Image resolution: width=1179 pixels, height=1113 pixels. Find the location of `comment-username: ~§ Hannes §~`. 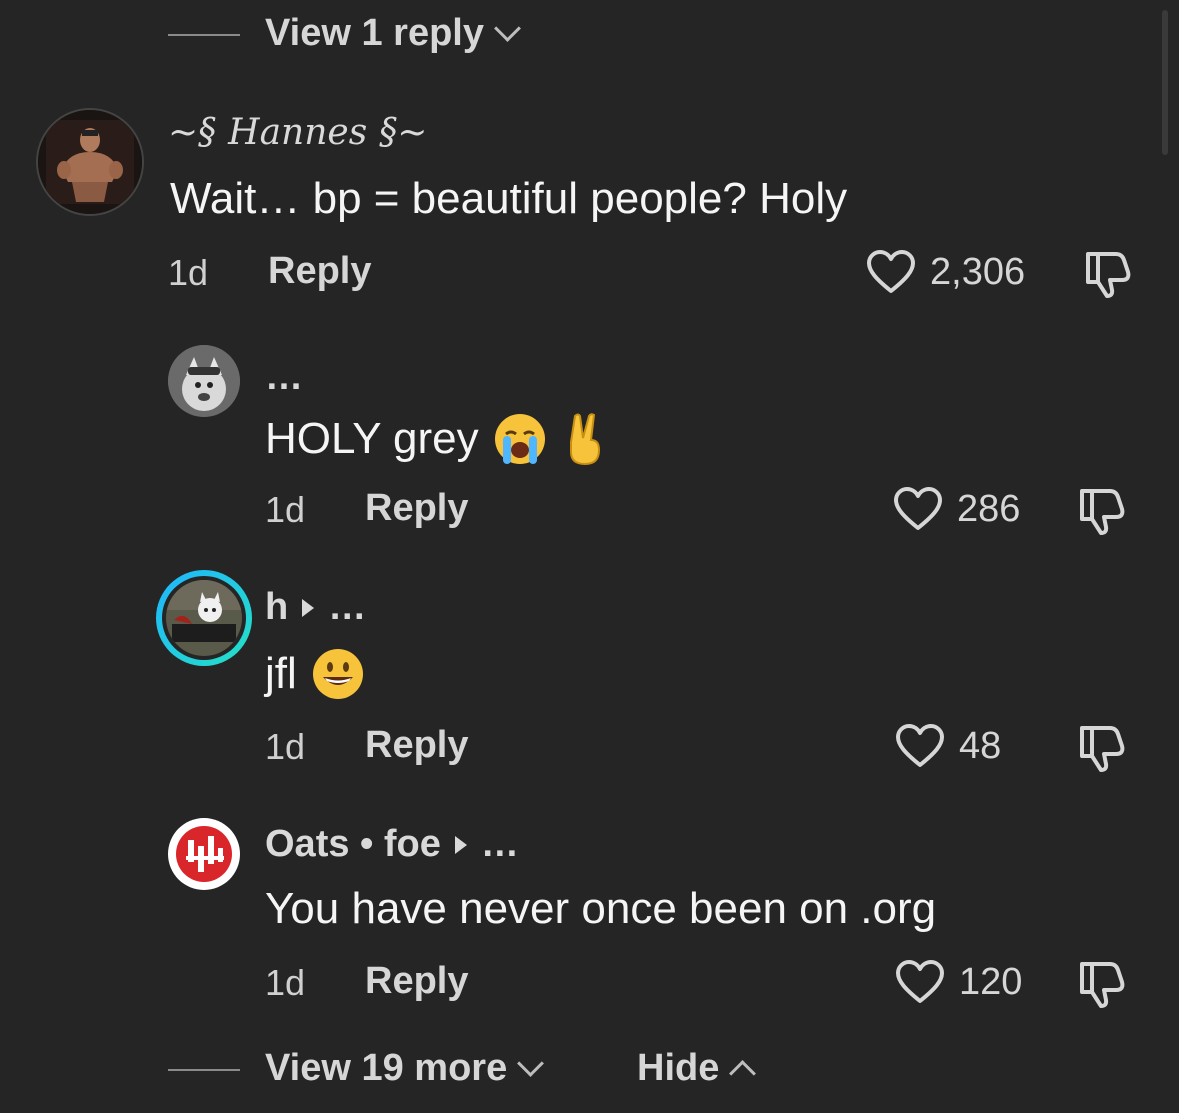

comment-username: ~§ Hannes §~ is located at coordinates (297, 132).